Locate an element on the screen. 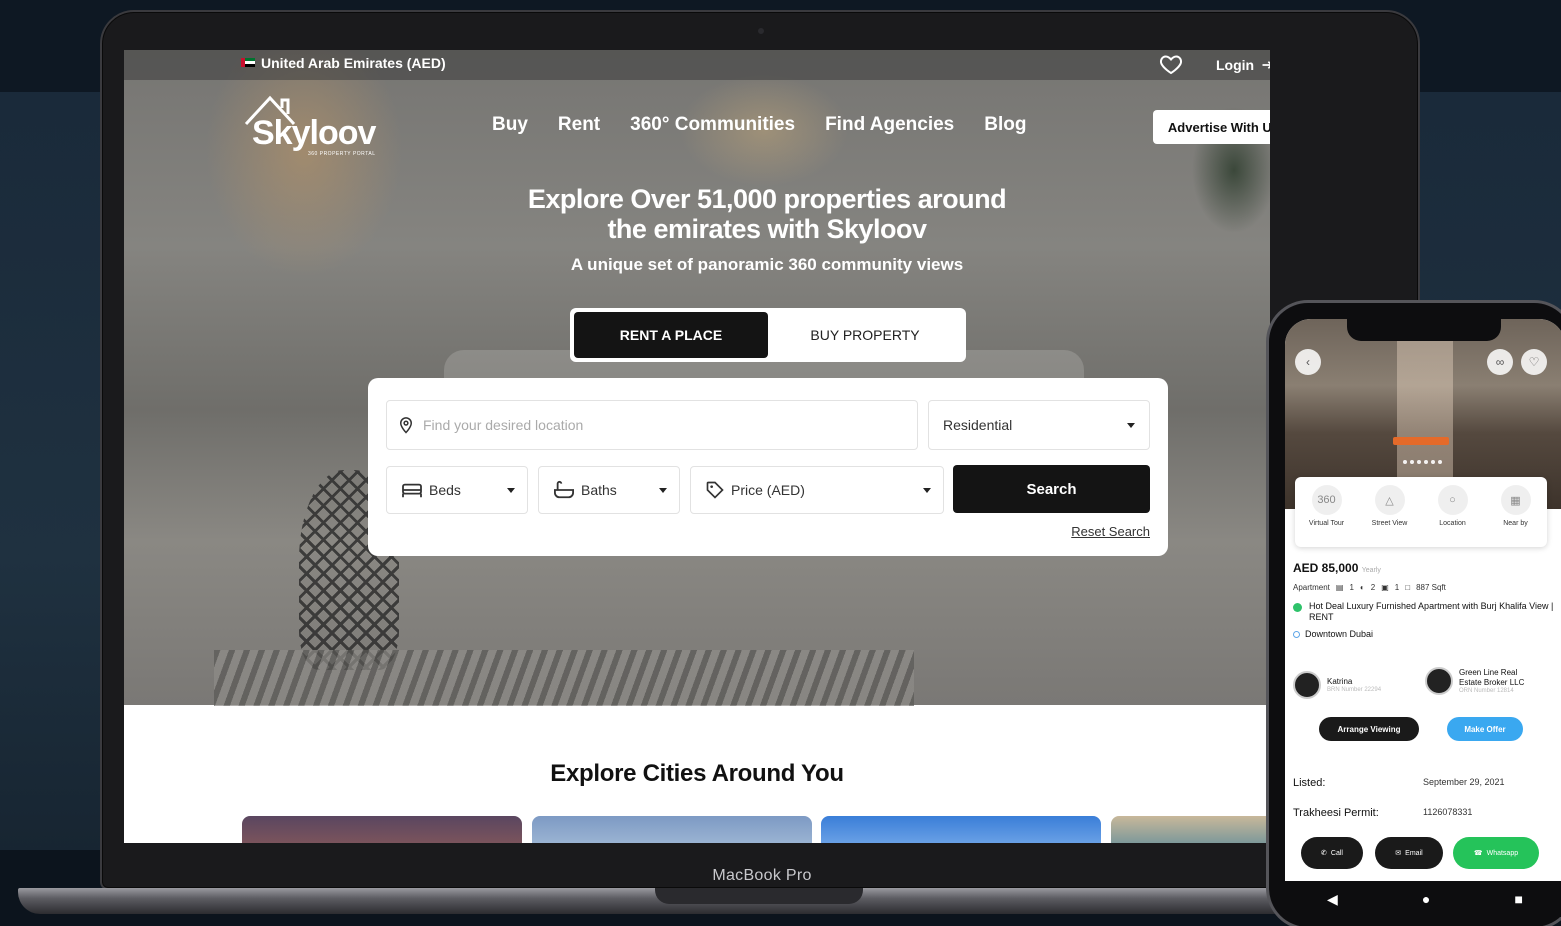 The height and width of the screenshot is (926, 1561). camera-dot is located at coordinates (761, 31).